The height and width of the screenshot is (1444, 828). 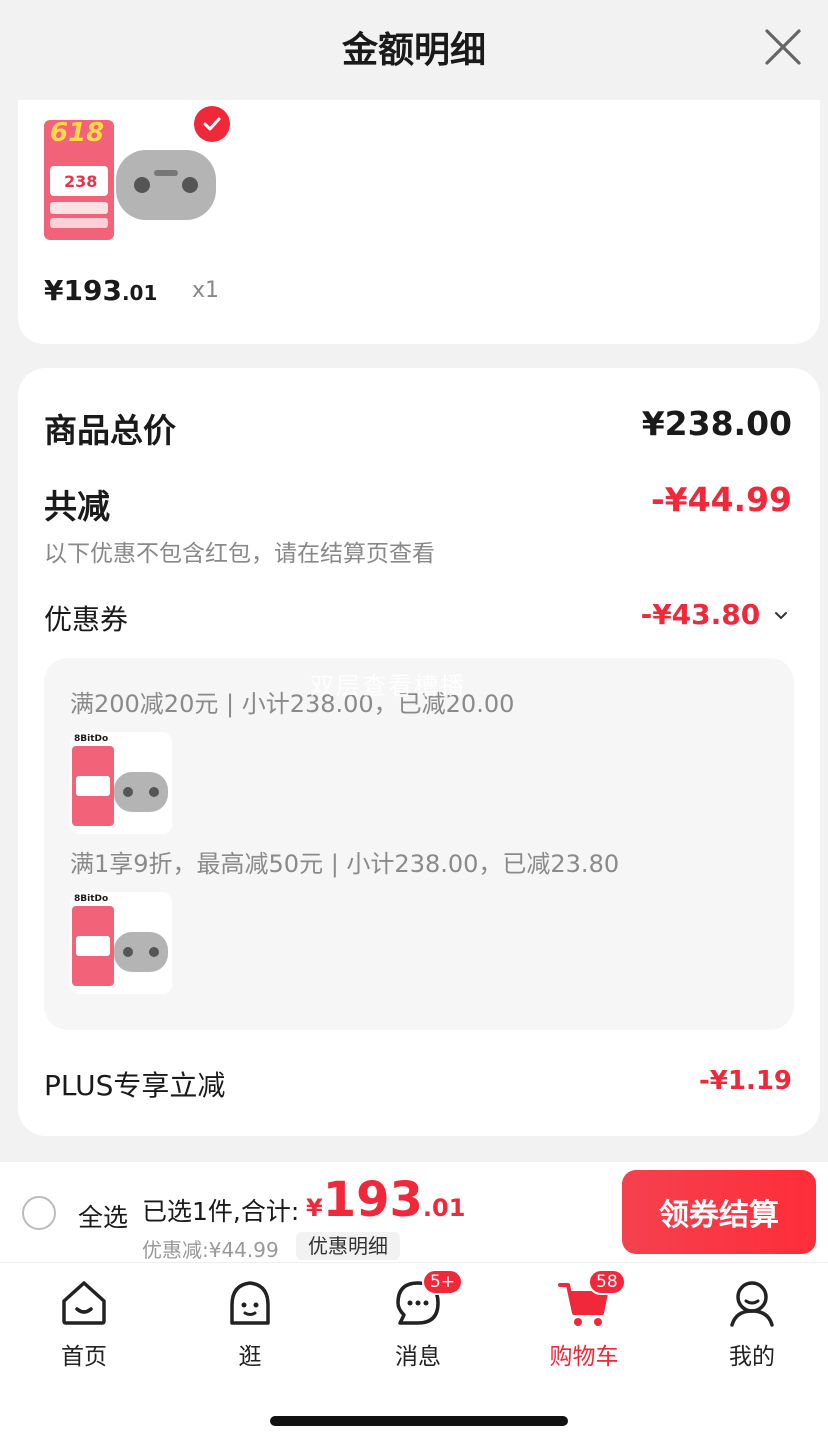 I want to click on browse-icon, so click(x=250, y=1303).